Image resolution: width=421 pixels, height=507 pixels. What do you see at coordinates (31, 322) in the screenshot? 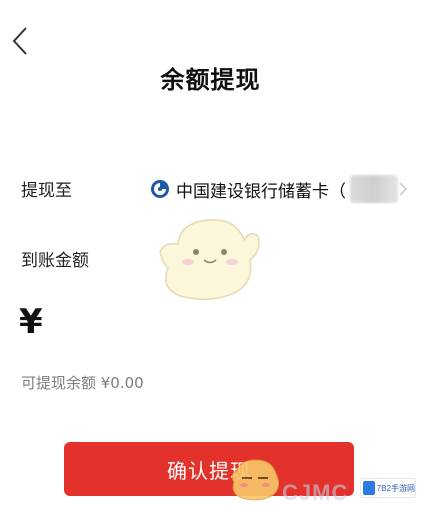
I see `currency-symbol: ¥` at bounding box center [31, 322].